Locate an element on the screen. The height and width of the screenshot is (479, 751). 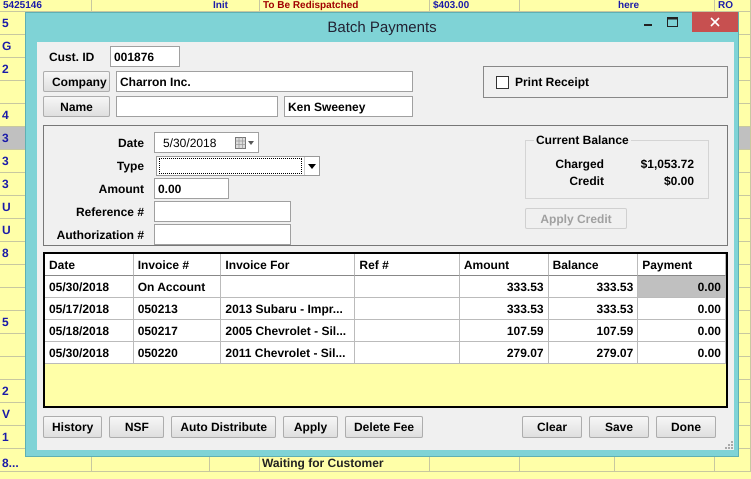
resize-grip-icon is located at coordinates (728, 444).